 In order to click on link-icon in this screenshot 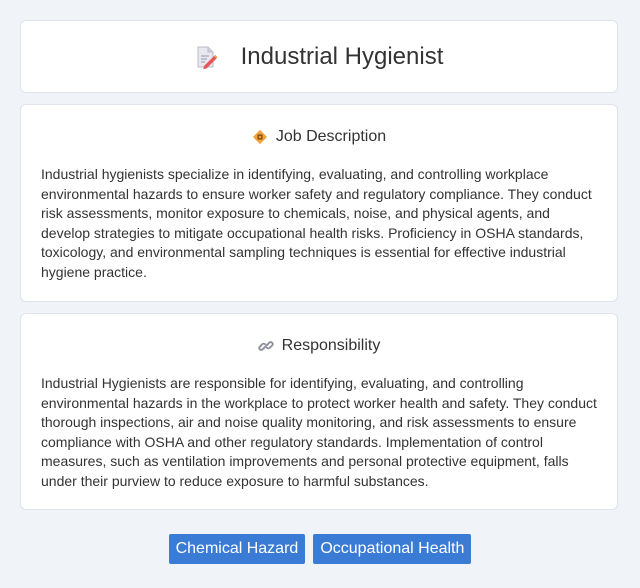, I will do `click(266, 346)`.